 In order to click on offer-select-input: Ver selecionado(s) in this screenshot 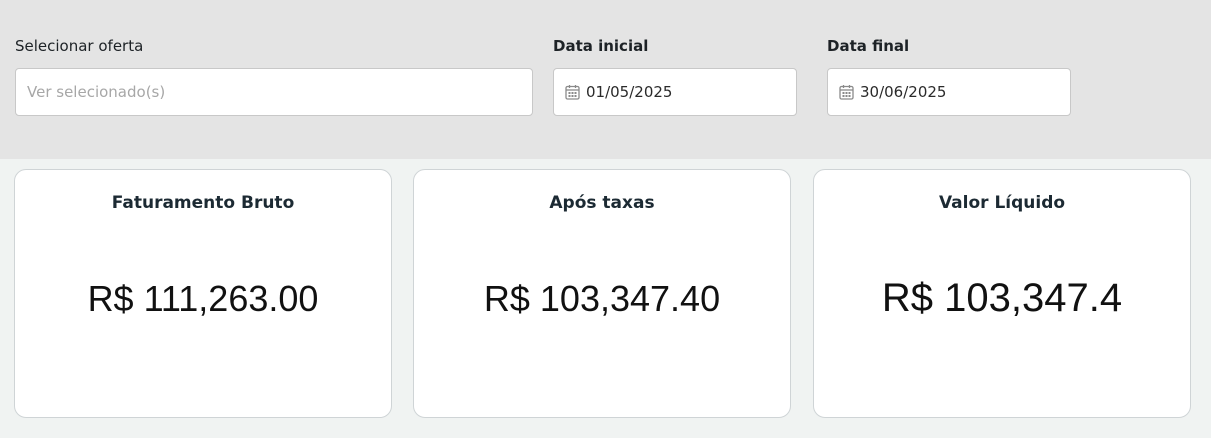, I will do `click(274, 92)`.